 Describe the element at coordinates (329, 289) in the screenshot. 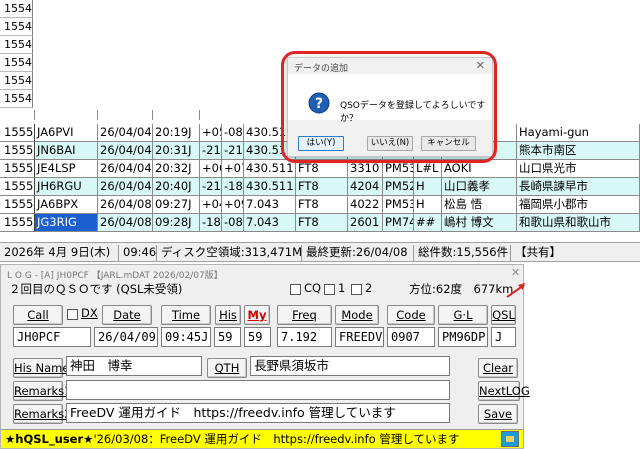

I see `check-1-checkbox` at that location.